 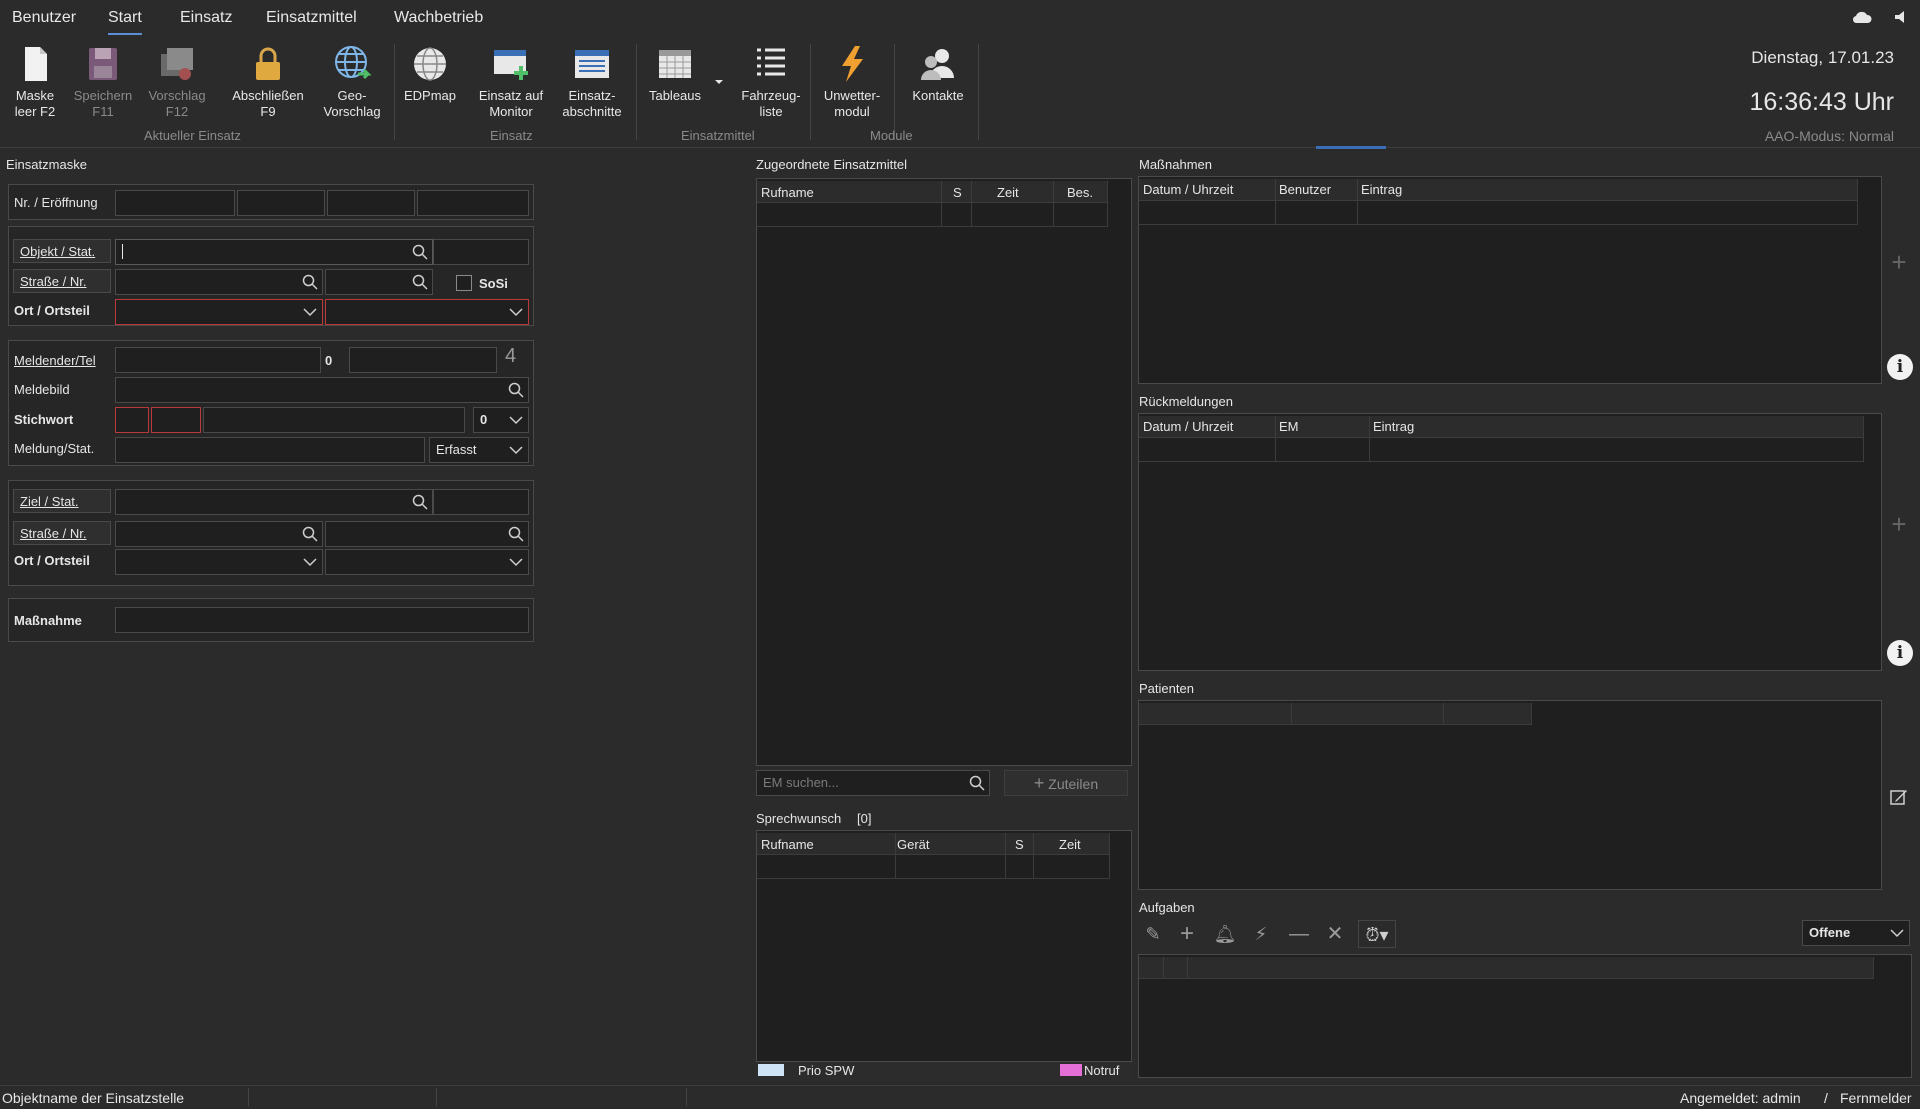 I want to click on edit-icon, so click(x=1899, y=797).